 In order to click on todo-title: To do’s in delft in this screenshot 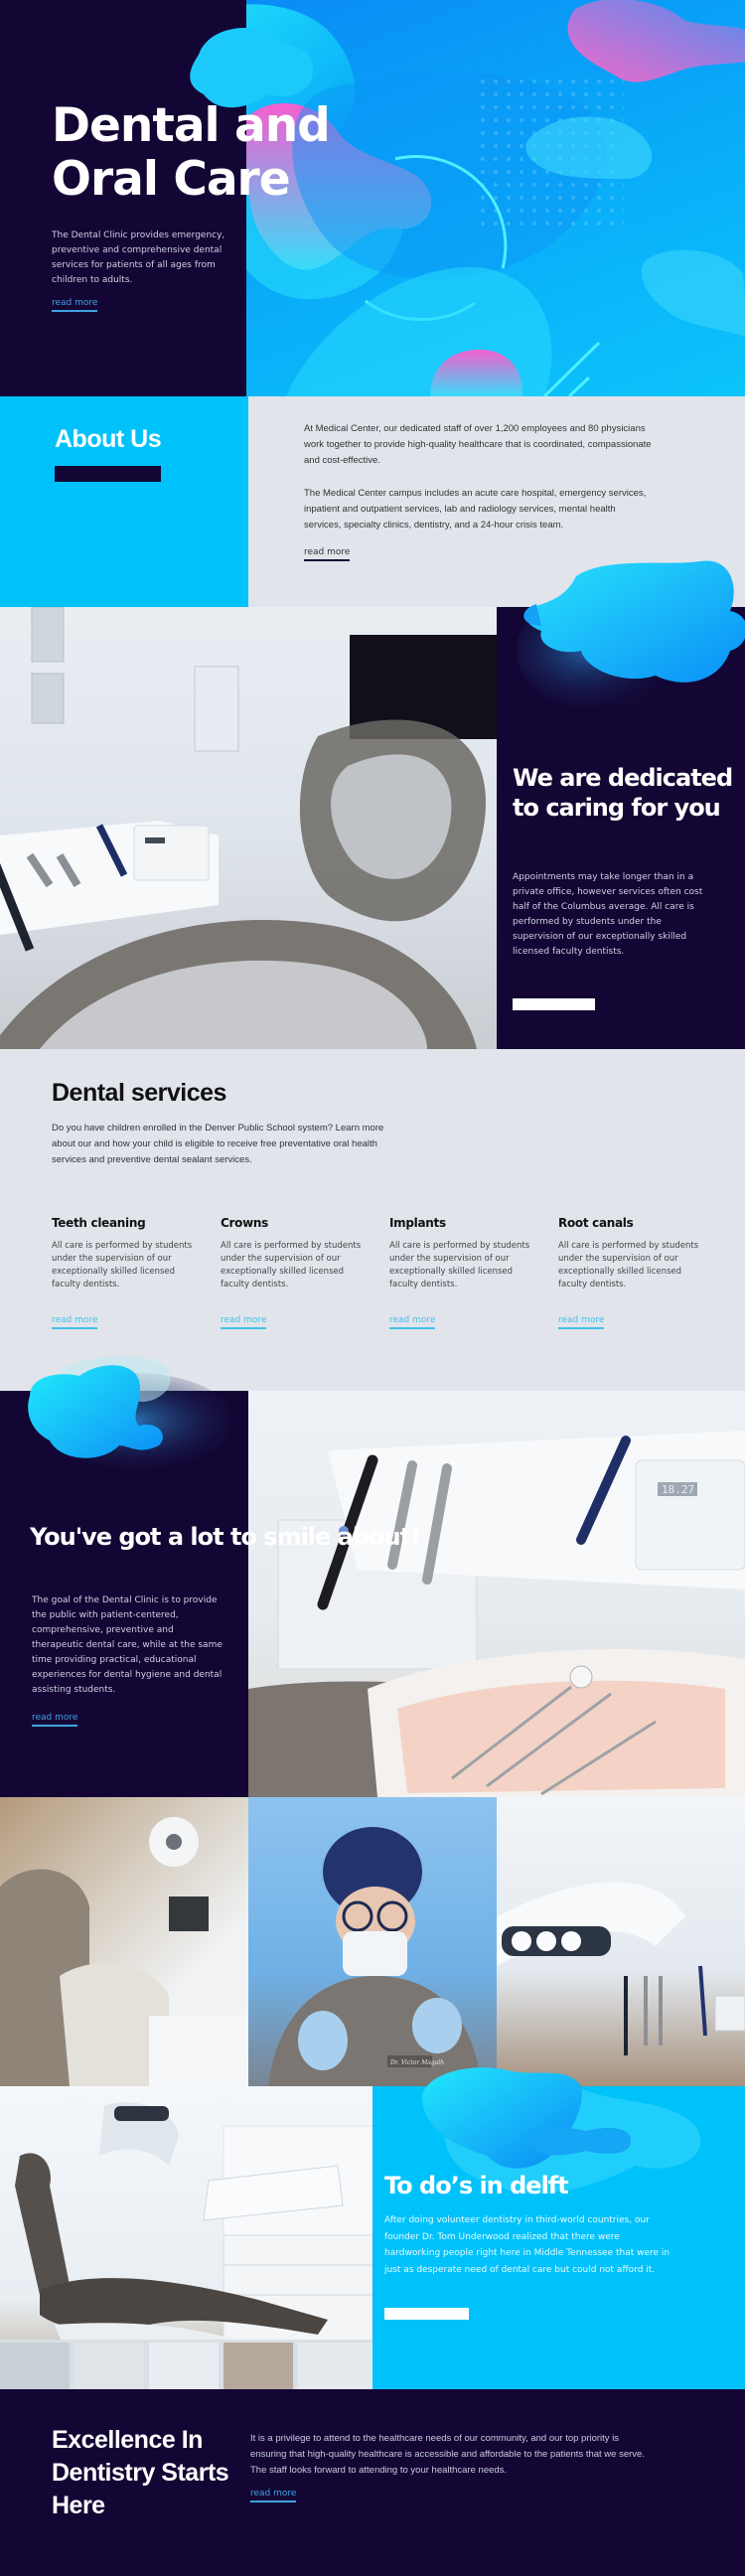, I will do `click(477, 2185)`.